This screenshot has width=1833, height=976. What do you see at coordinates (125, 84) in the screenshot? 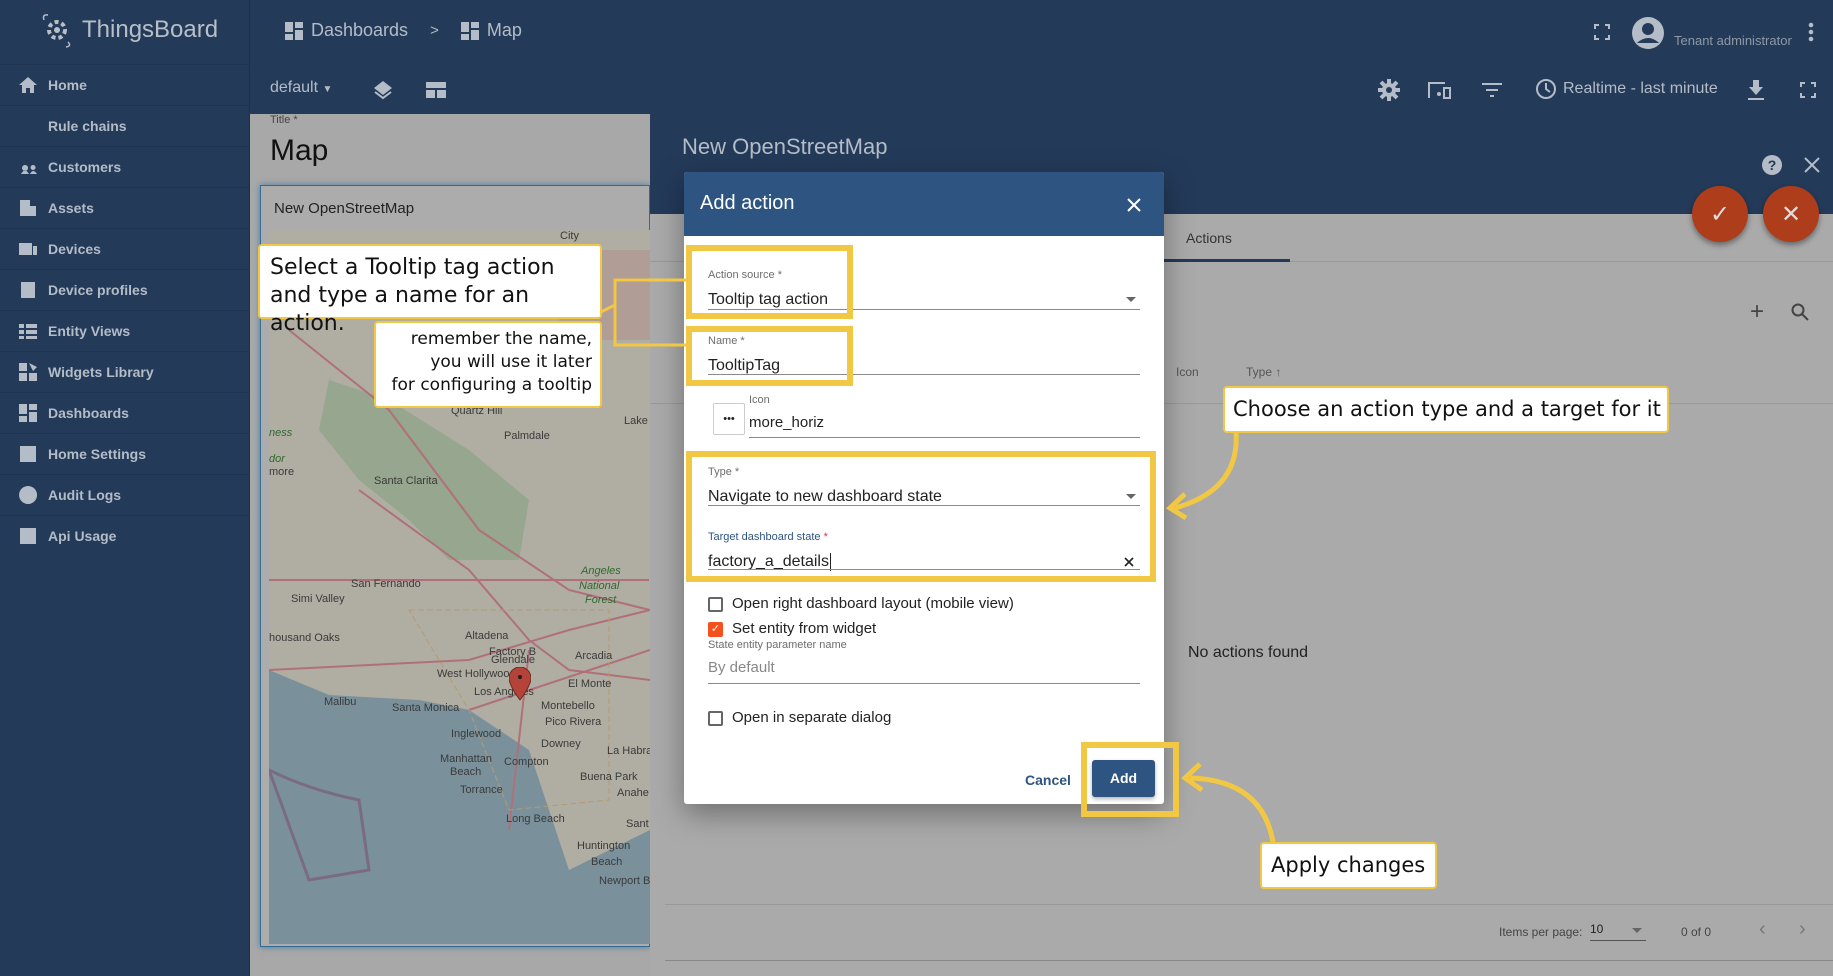
I see `sidebar-item: Home` at bounding box center [125, 84].